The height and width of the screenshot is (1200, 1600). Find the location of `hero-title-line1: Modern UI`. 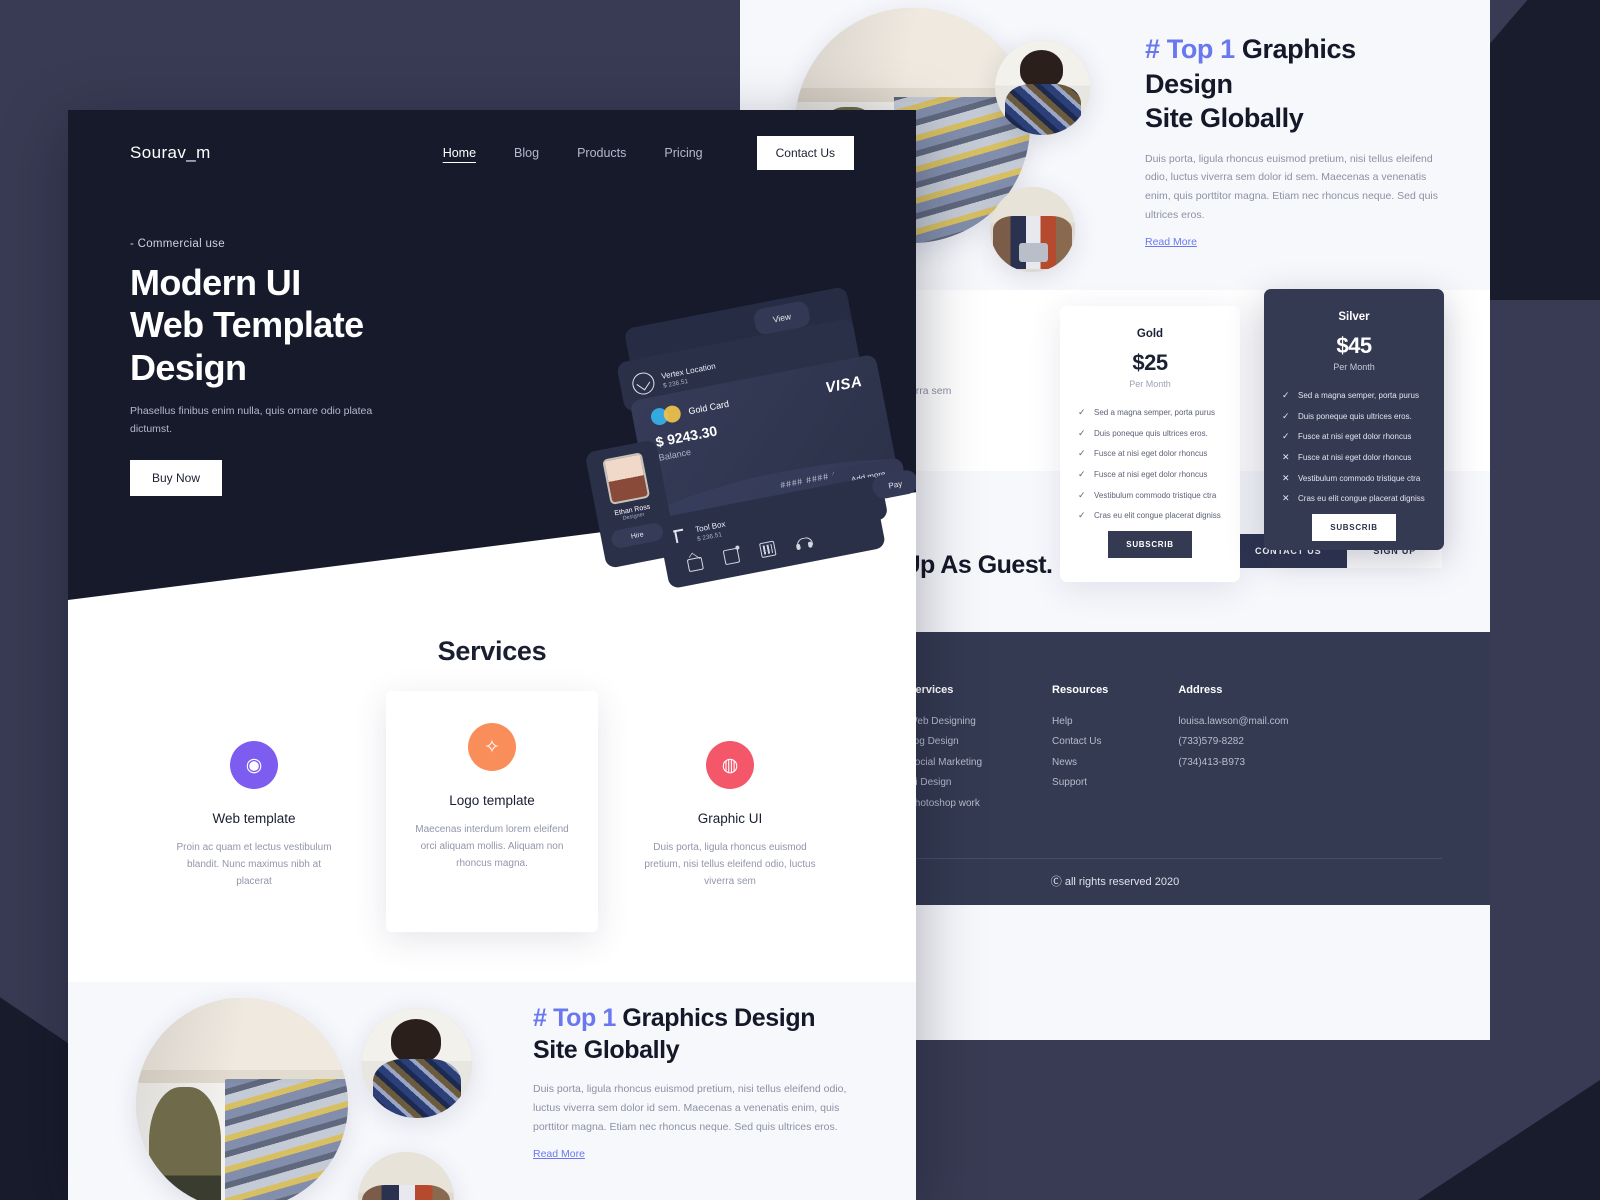

hero-title-line1: Modern UI is located at coordinates (215, 282).